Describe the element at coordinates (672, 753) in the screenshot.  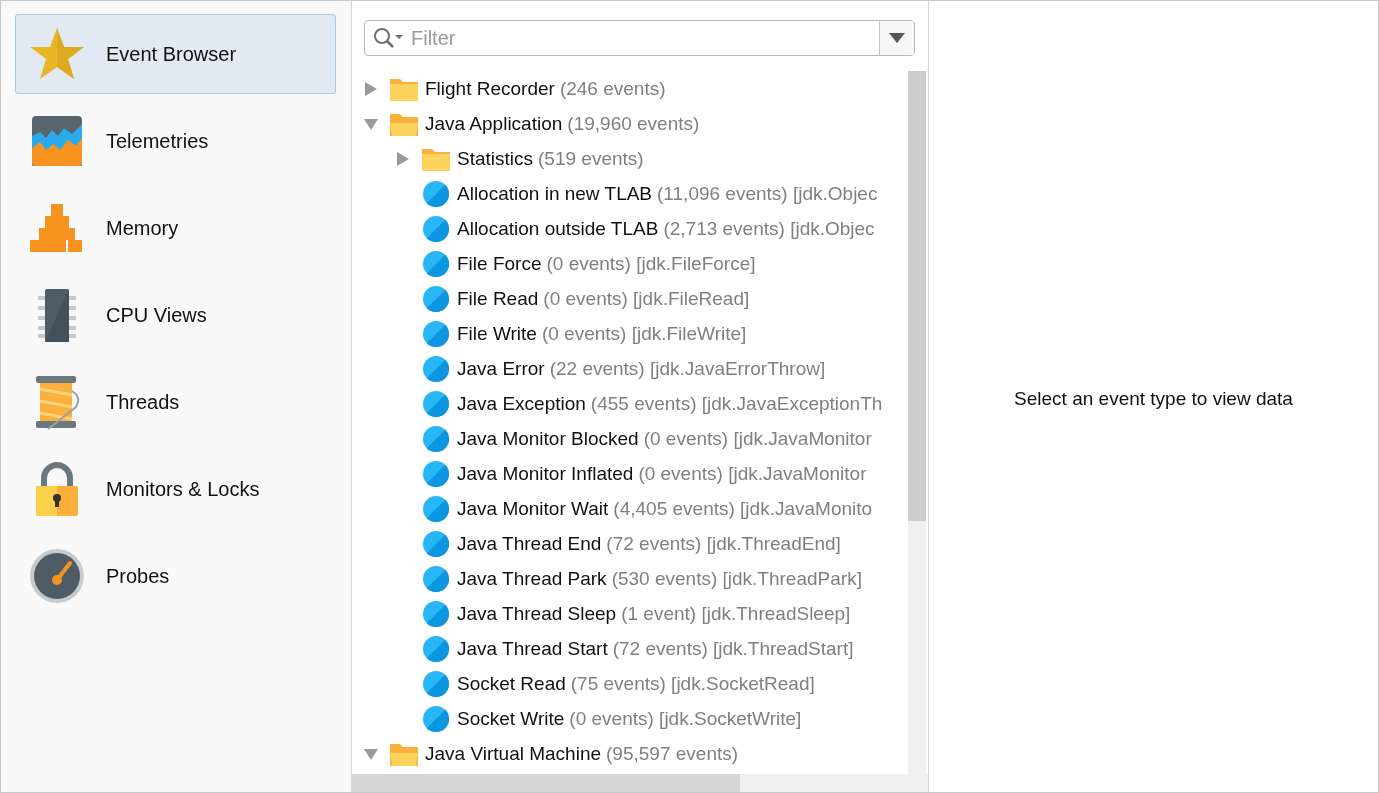
I see `tree-item-detail: (95,597 events)` at that location.